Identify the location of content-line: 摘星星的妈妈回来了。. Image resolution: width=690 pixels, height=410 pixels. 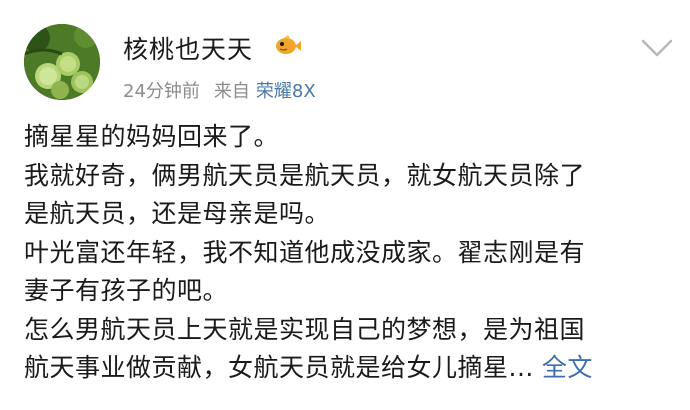
(152, 136).